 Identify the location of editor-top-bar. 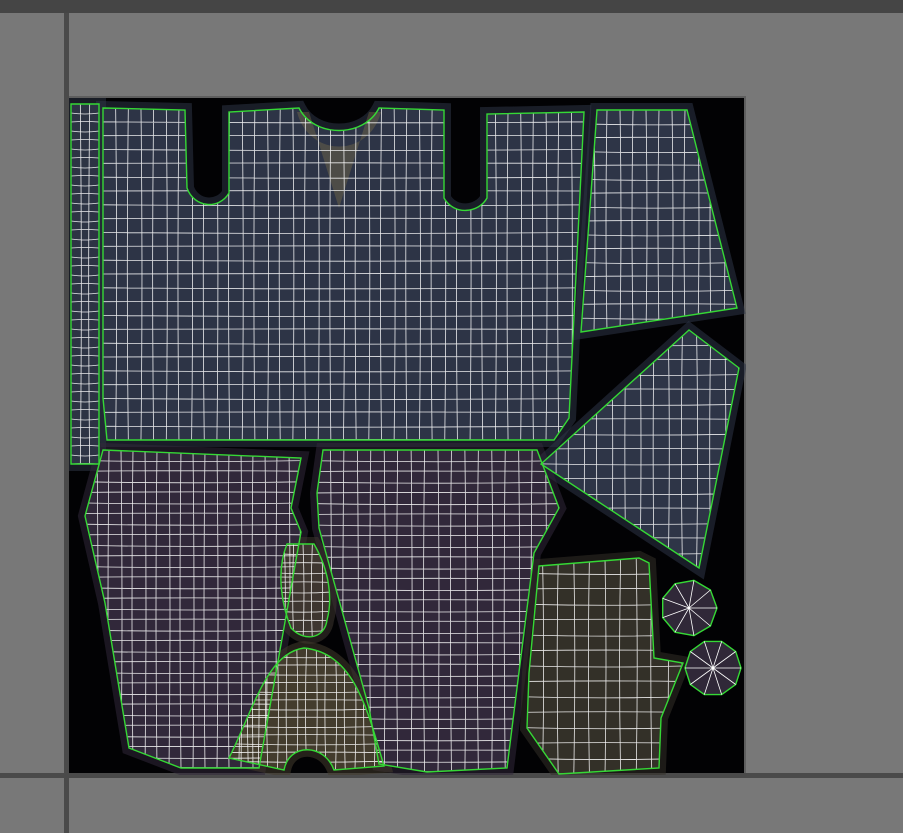
(451, 6).